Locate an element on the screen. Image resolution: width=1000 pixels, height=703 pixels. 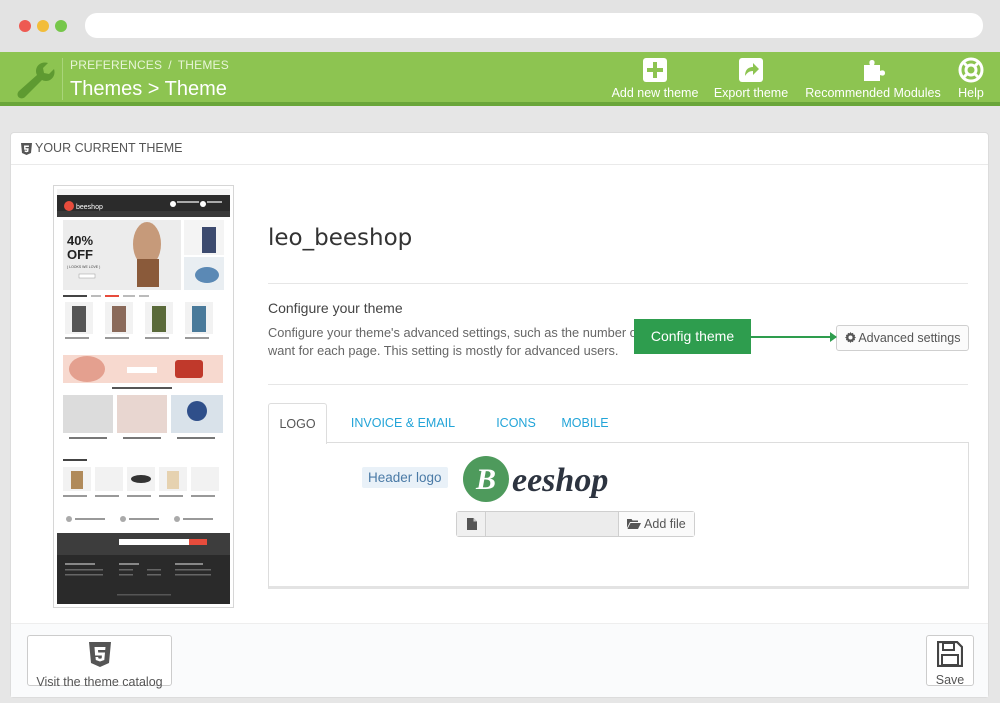
save-button: Save is located at coordinates (950, 661).